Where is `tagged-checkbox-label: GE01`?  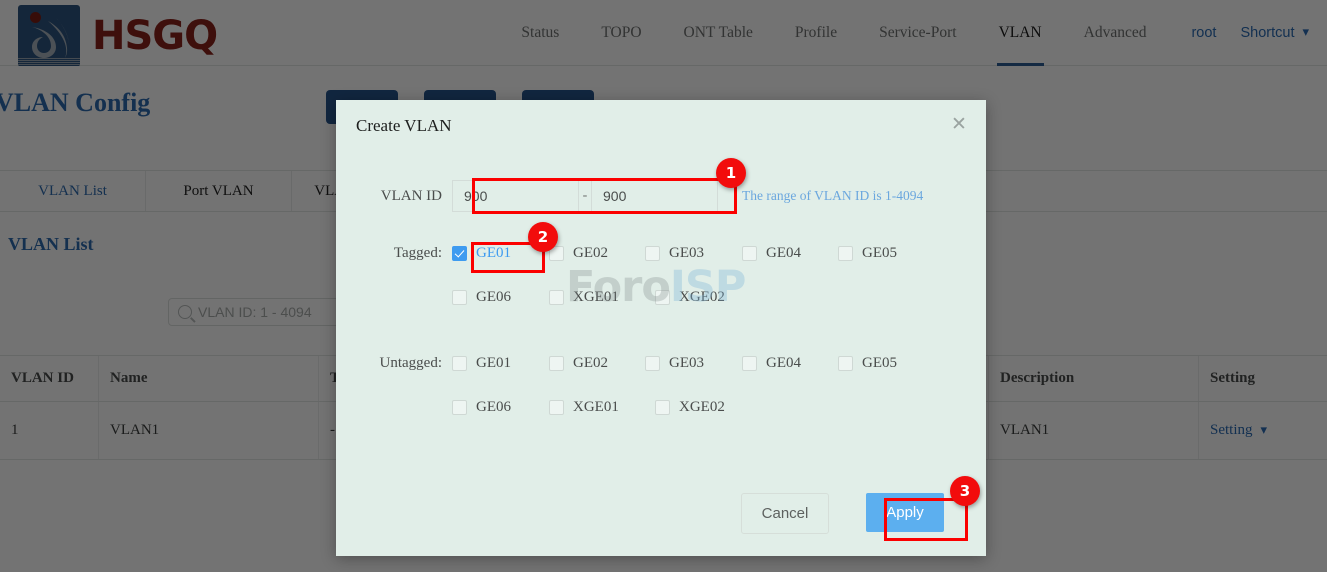 tagged-checkbox-label: GE01 is located at coordinates (493, 253).